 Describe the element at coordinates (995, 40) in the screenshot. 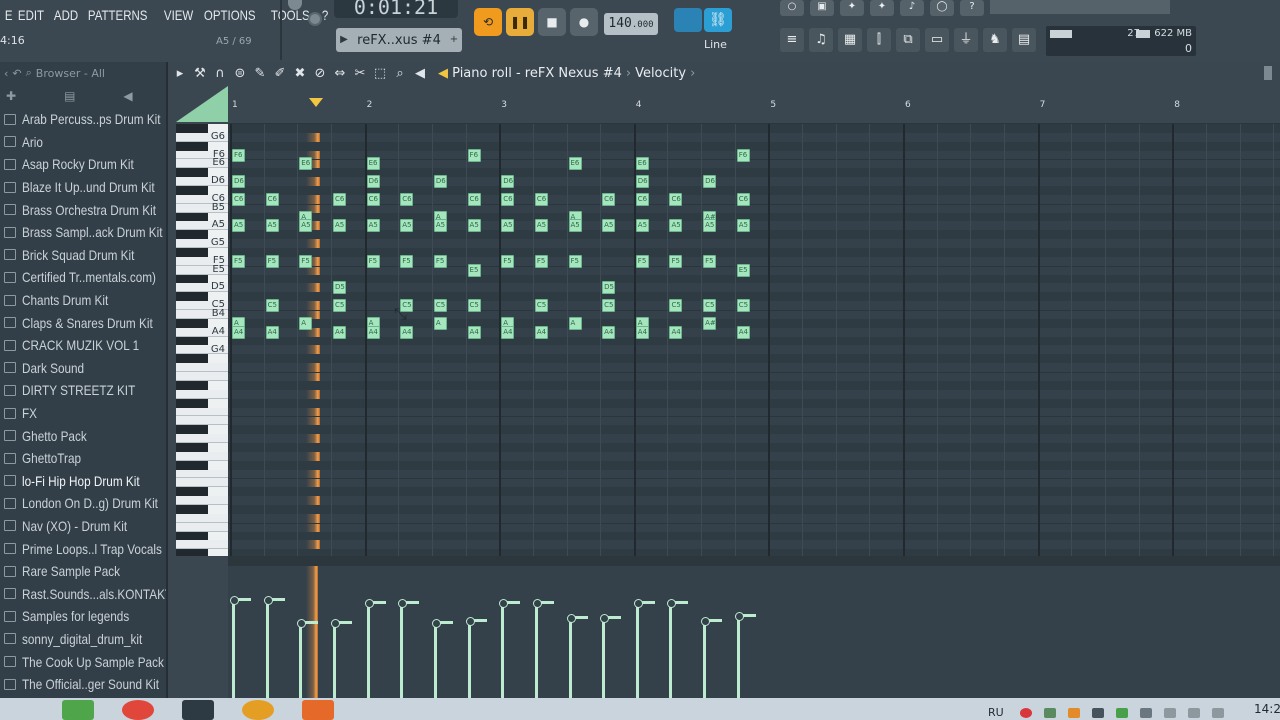

I see `wizard-icon: ♞` at that location.